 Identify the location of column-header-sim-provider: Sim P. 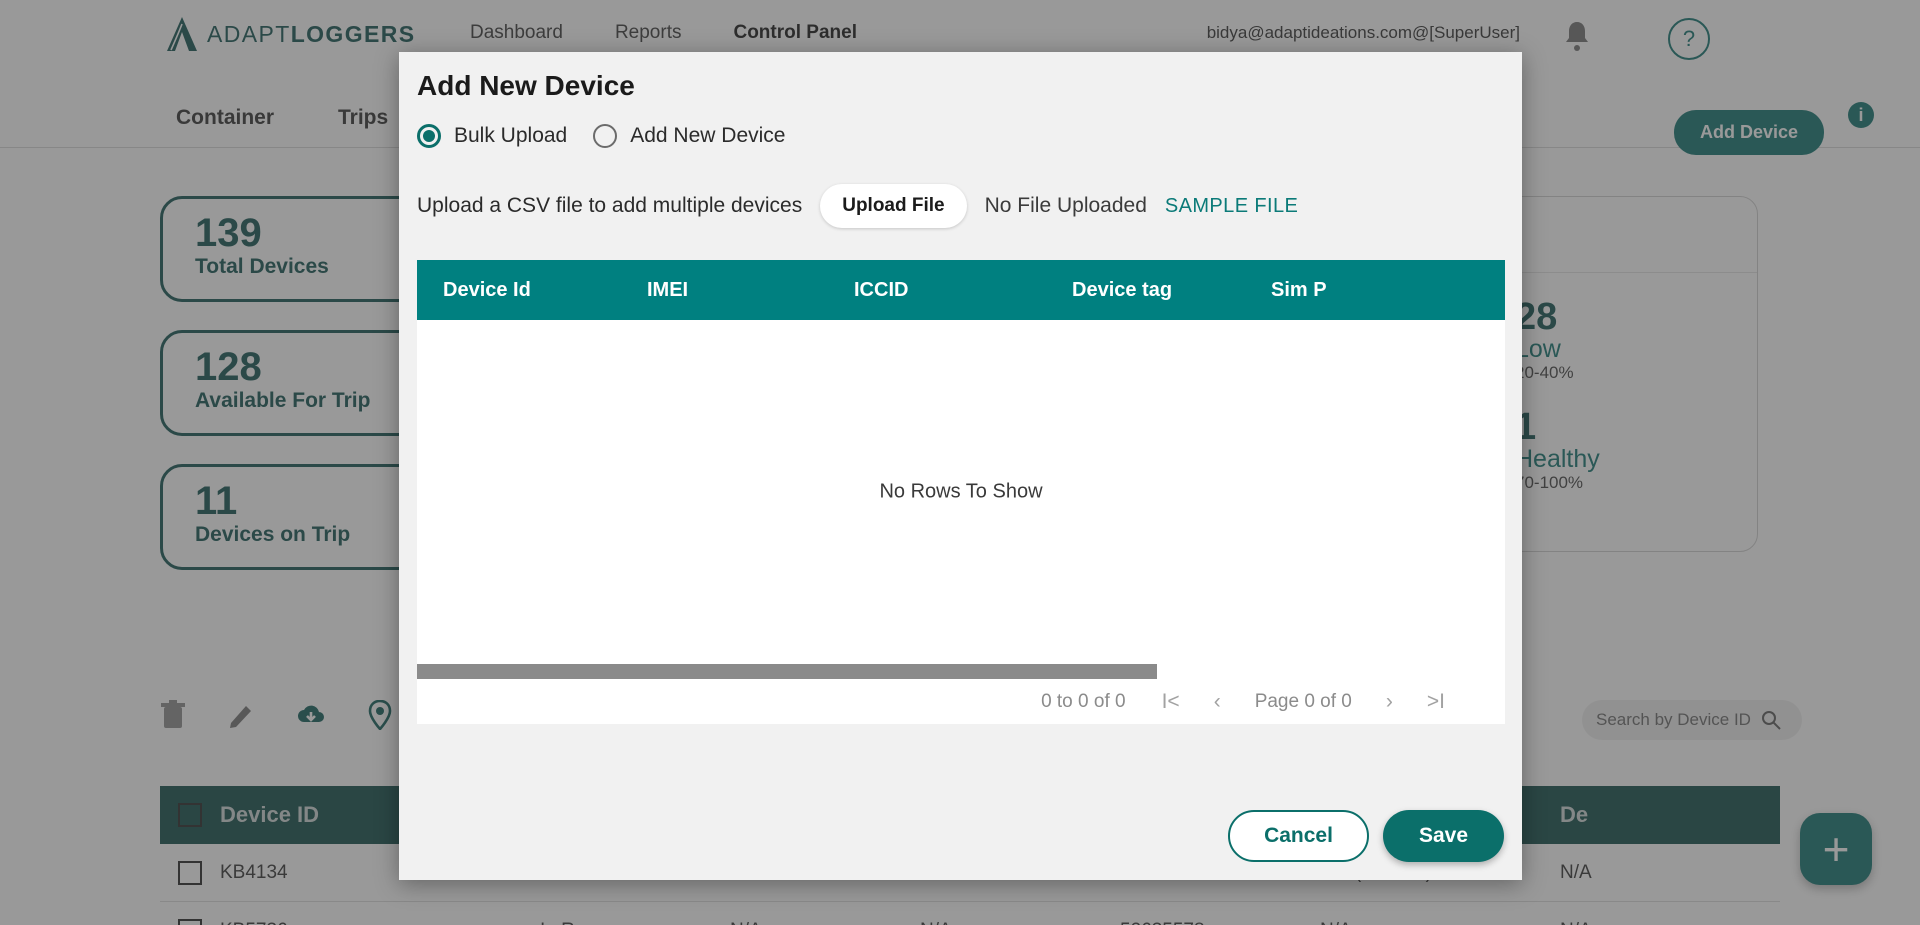
(1299, 290).